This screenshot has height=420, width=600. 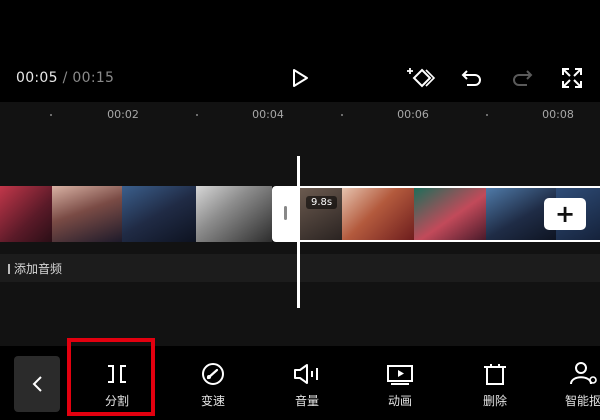 What do you see at coordinates (37, 78) in the screenshot?
I see `current-time: 00:05` at bounding box center [37, 78].